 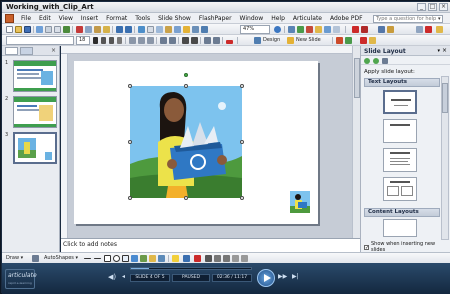 I want to click on menu-help: Help, so click(x=278, y=18).